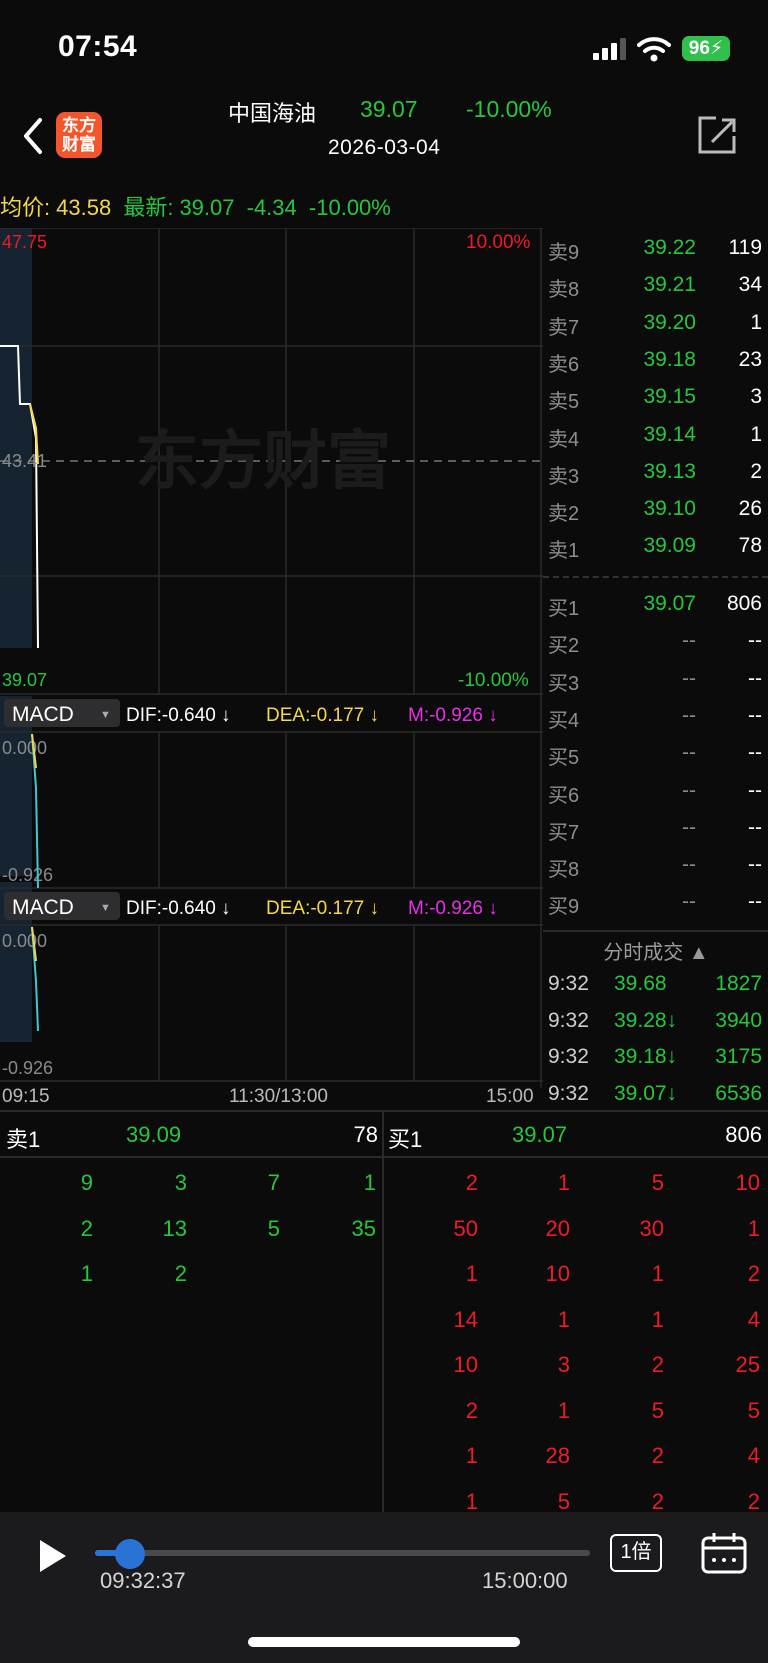 Image resolution: width=768 pixels, height=1663 pixels. Describe the element at coordinates (24, 680) in the screenshot. I see `chart-bottom-price: 39.07` at that location.